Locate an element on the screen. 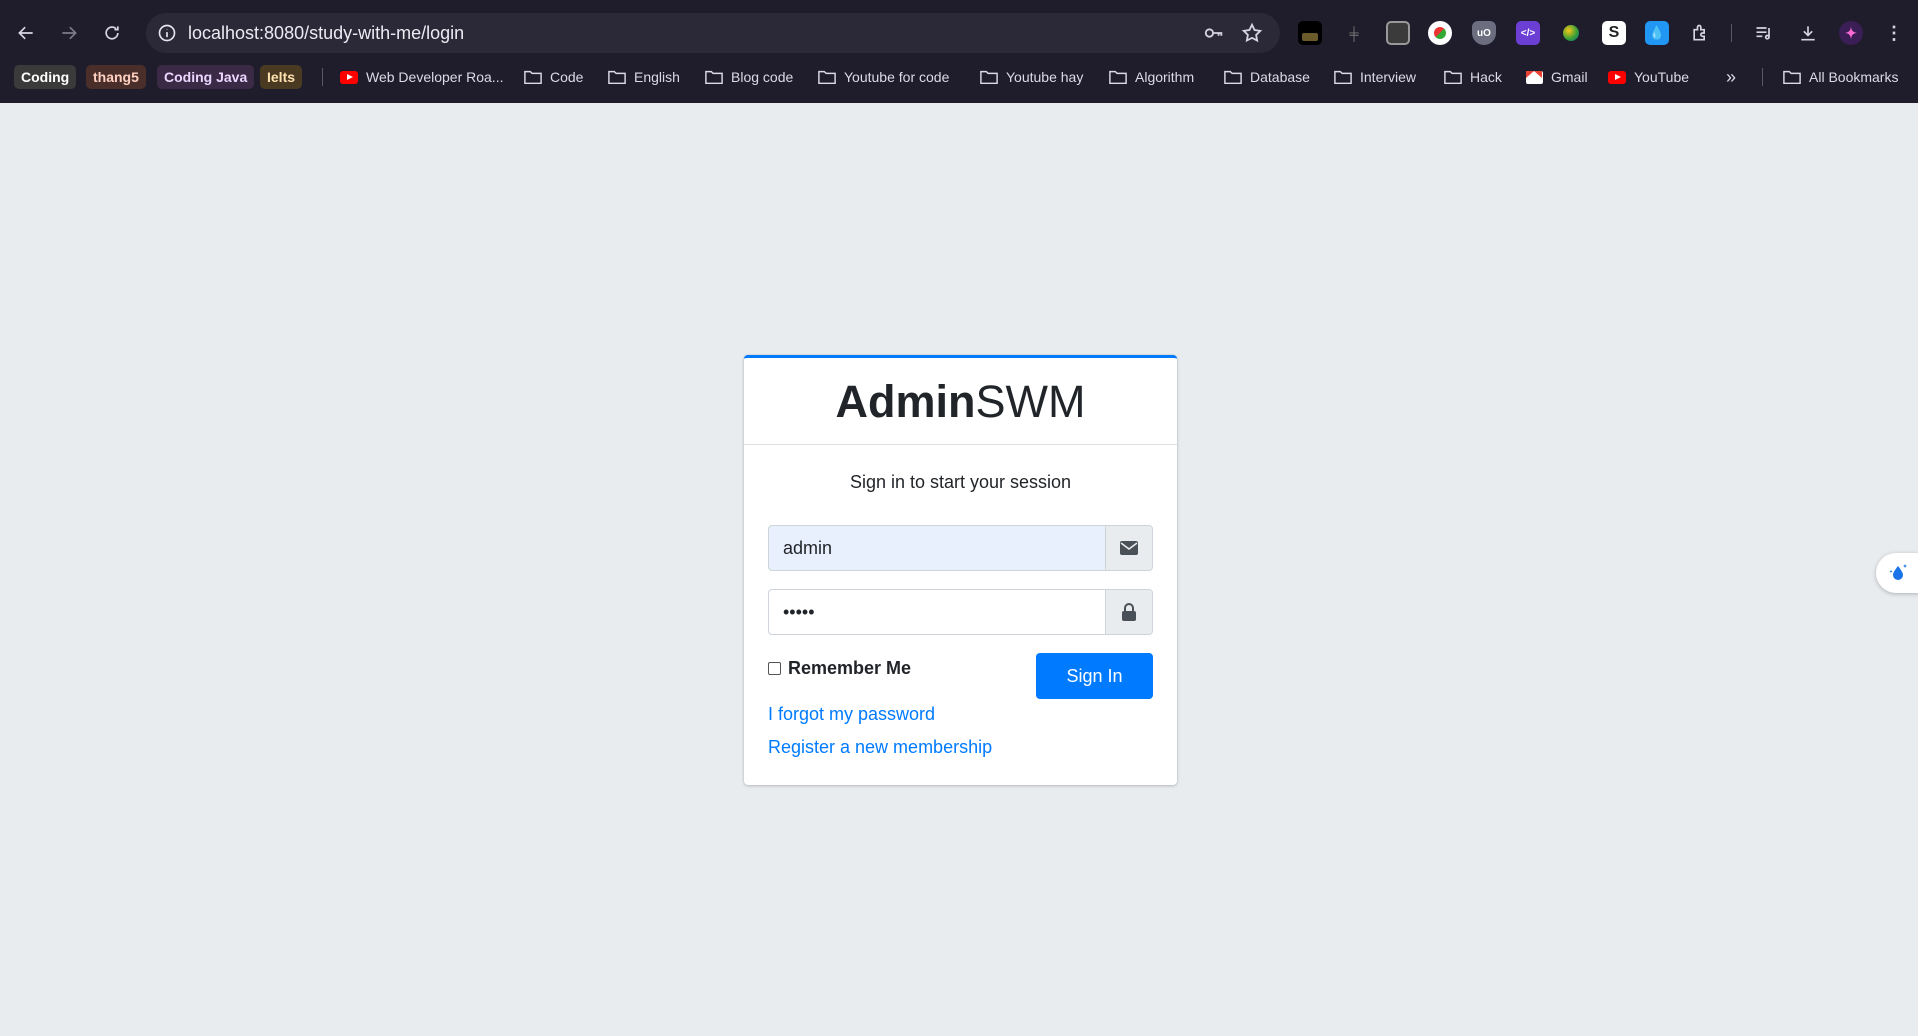 This screenshot has height=1036, width=1918. login-box-message: Sign in to start your session is located at coordinates (960, 482).